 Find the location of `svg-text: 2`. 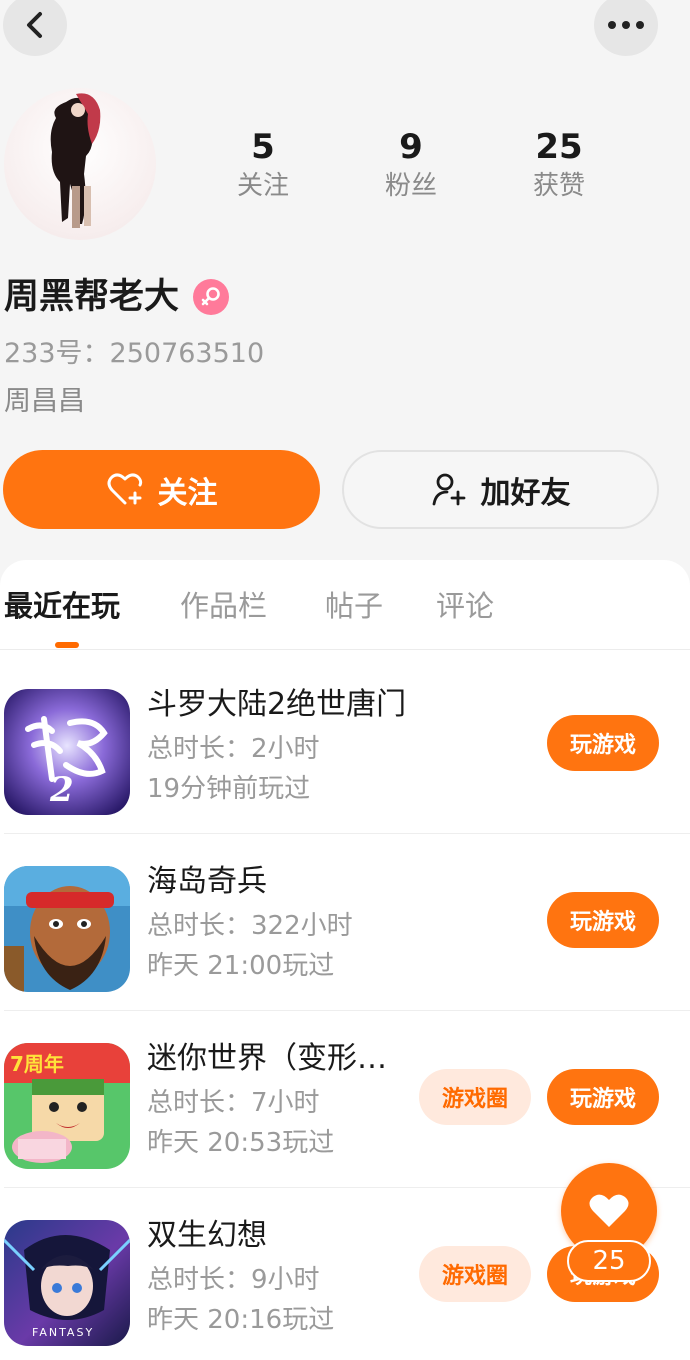

svg-text: 2 is located at coordinates (61, 790).